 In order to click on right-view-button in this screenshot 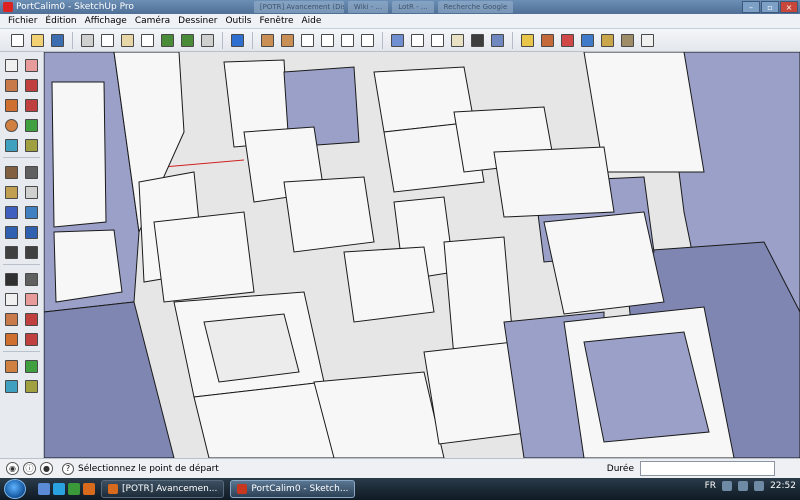, I will do `click(327, 40)`.